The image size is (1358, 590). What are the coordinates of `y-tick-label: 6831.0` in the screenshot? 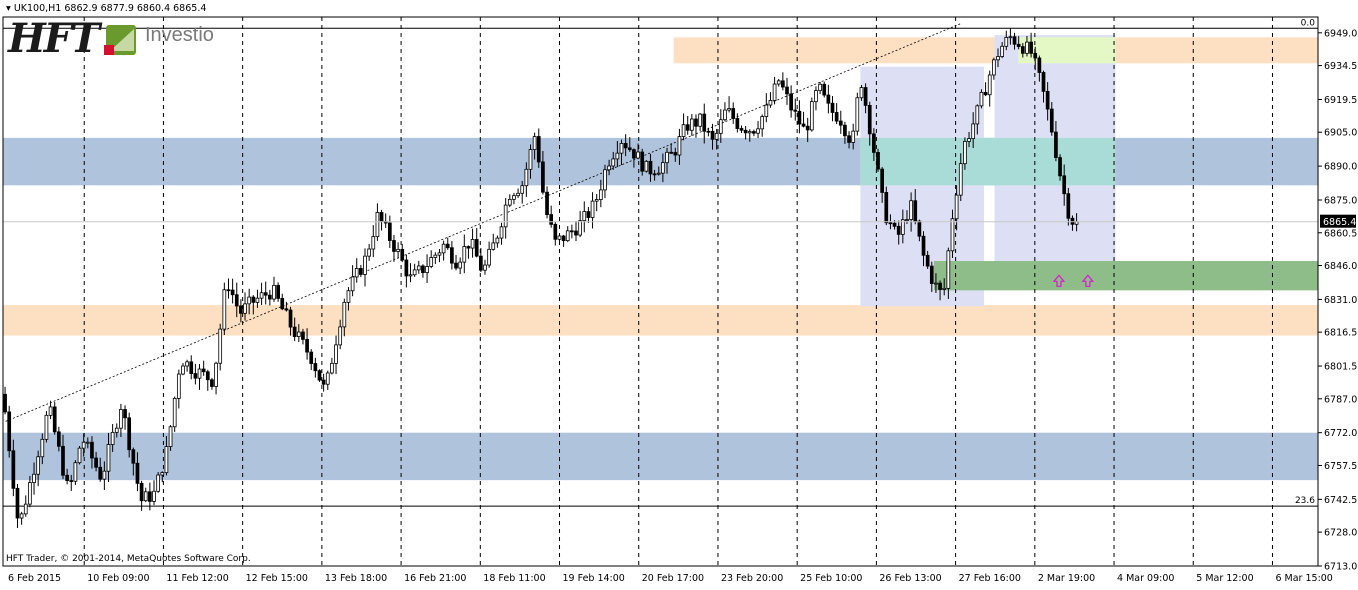 It's located at (1340, 300).